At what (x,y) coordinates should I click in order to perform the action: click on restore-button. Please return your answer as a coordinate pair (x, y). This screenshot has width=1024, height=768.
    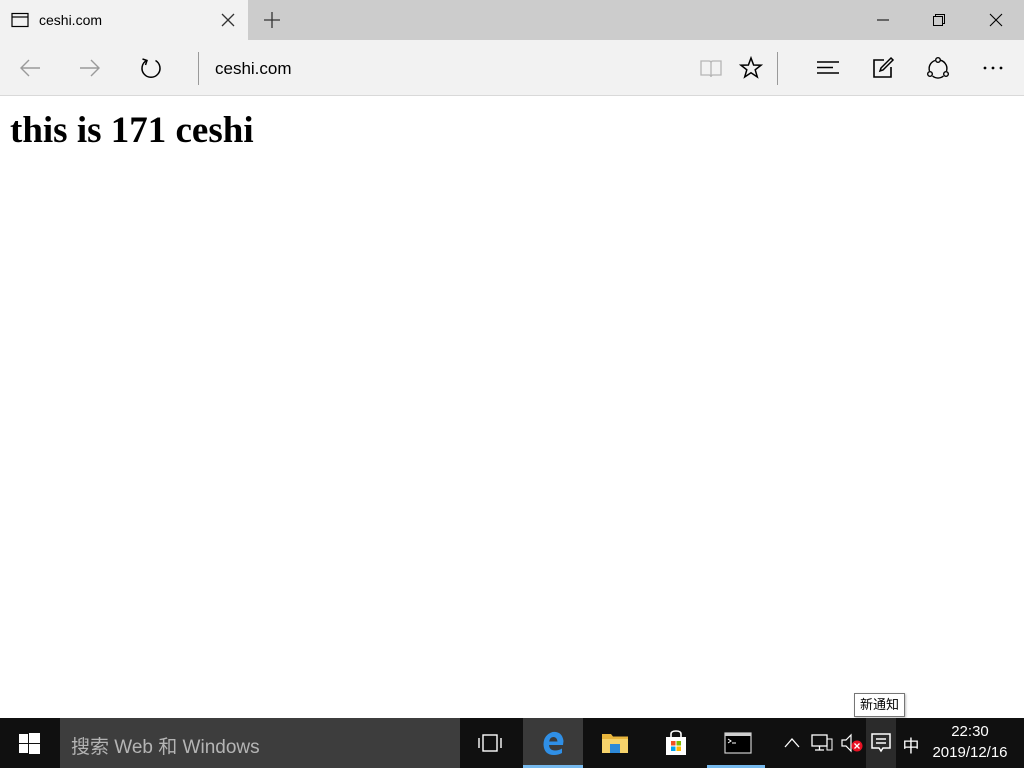
    Looking at the image, I should click on (939, 20).